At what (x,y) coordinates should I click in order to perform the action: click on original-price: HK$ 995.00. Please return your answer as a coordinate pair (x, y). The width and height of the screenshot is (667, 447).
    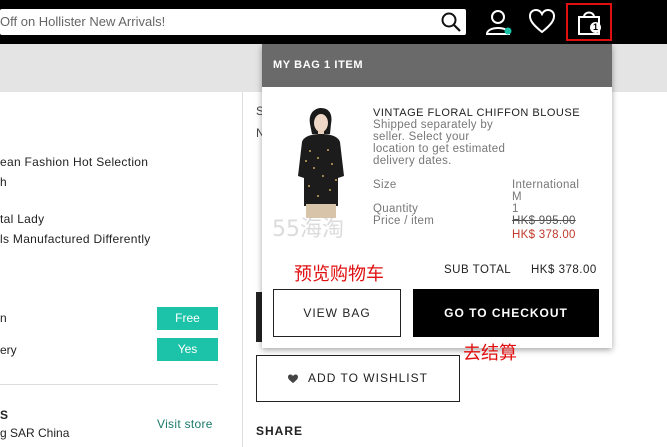
    Looking at the image, I should click on (544, 221).